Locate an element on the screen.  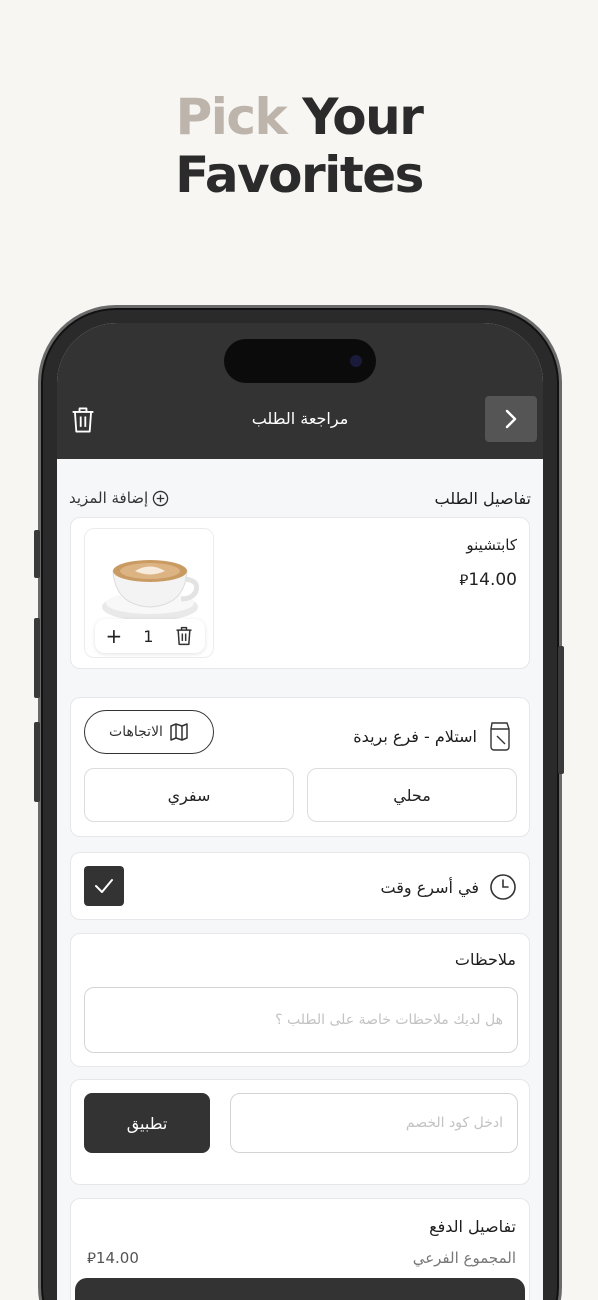
timing-card: في أسرع وقت is located at coordinates (300, 886).